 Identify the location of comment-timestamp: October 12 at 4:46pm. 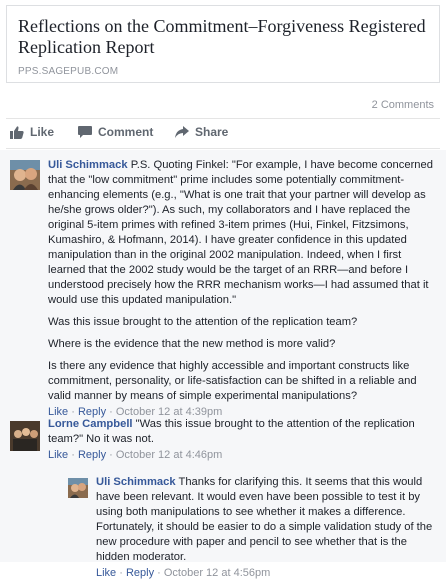
(169, 455).